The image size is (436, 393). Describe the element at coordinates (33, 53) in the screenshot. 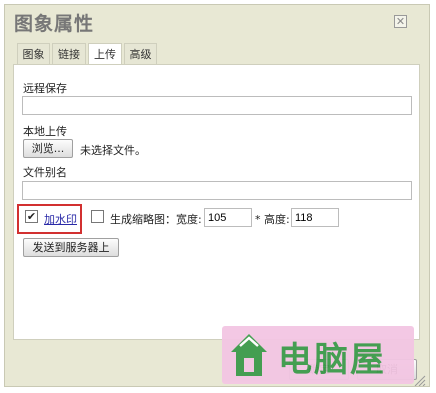

I see `tab-image: 图象` at that location.